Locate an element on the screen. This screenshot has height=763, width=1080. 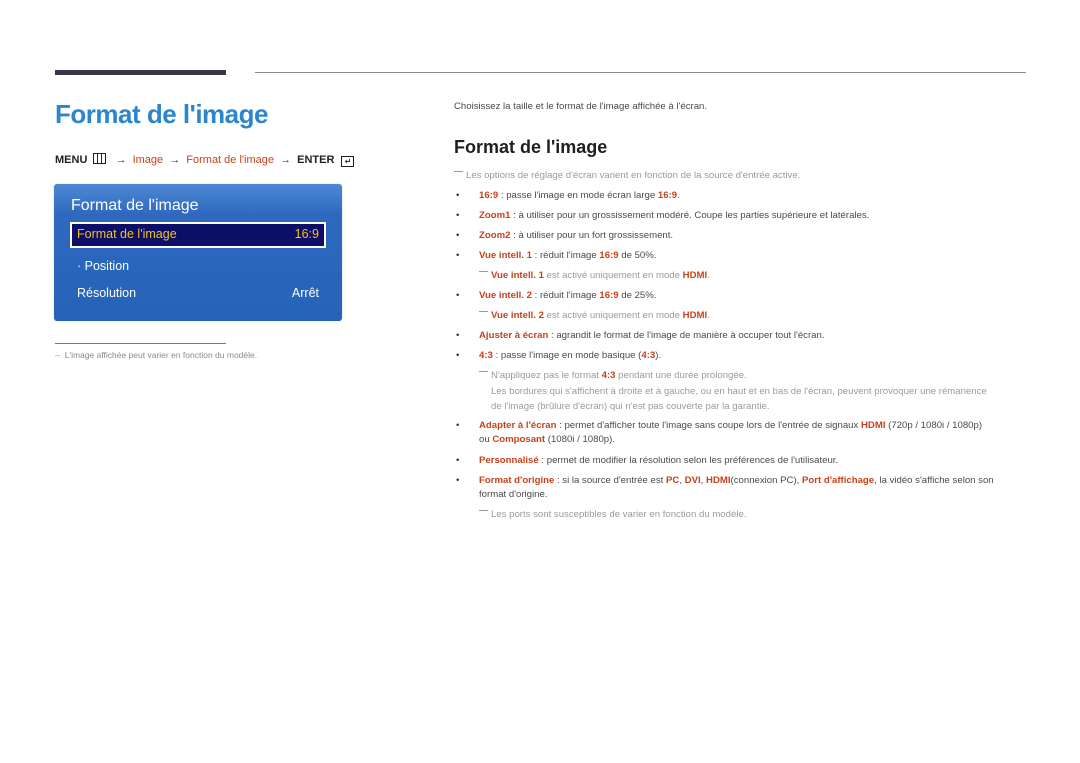
osd-item-position: · Position is located at coordinates (198, 267).